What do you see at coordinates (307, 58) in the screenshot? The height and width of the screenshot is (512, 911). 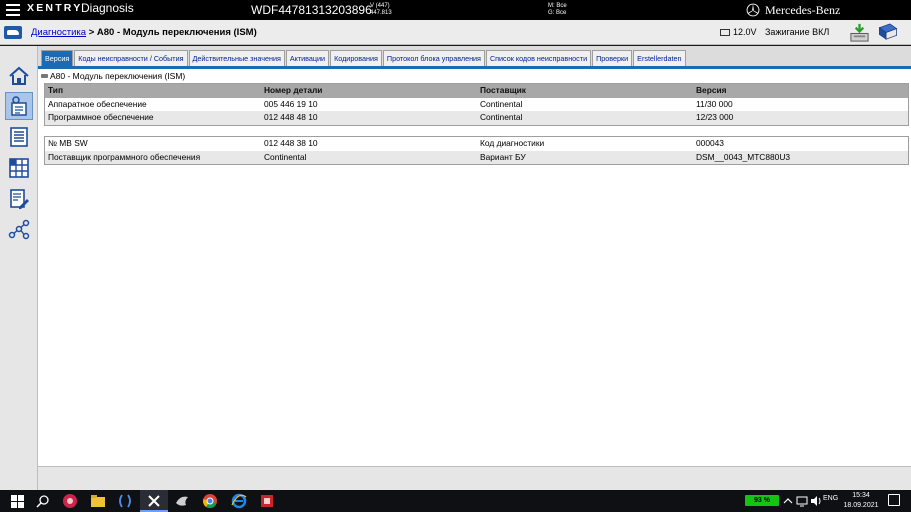 I see `tab-activations: Активации` at bounding box center [307, 58].